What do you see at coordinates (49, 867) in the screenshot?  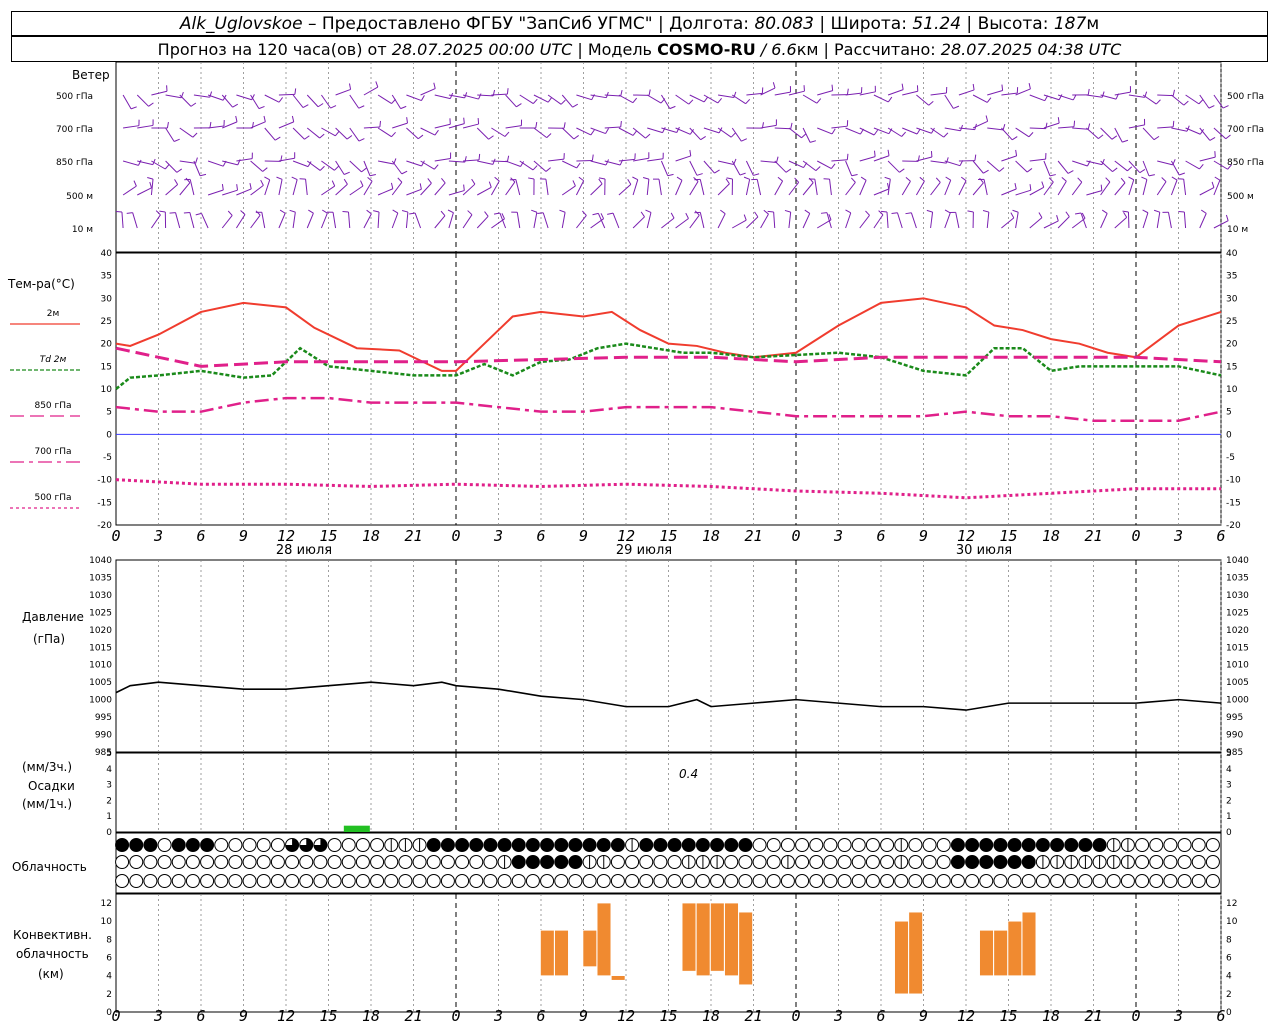 I see `cloud-title: Облачность` at bounding box center [49, 867].